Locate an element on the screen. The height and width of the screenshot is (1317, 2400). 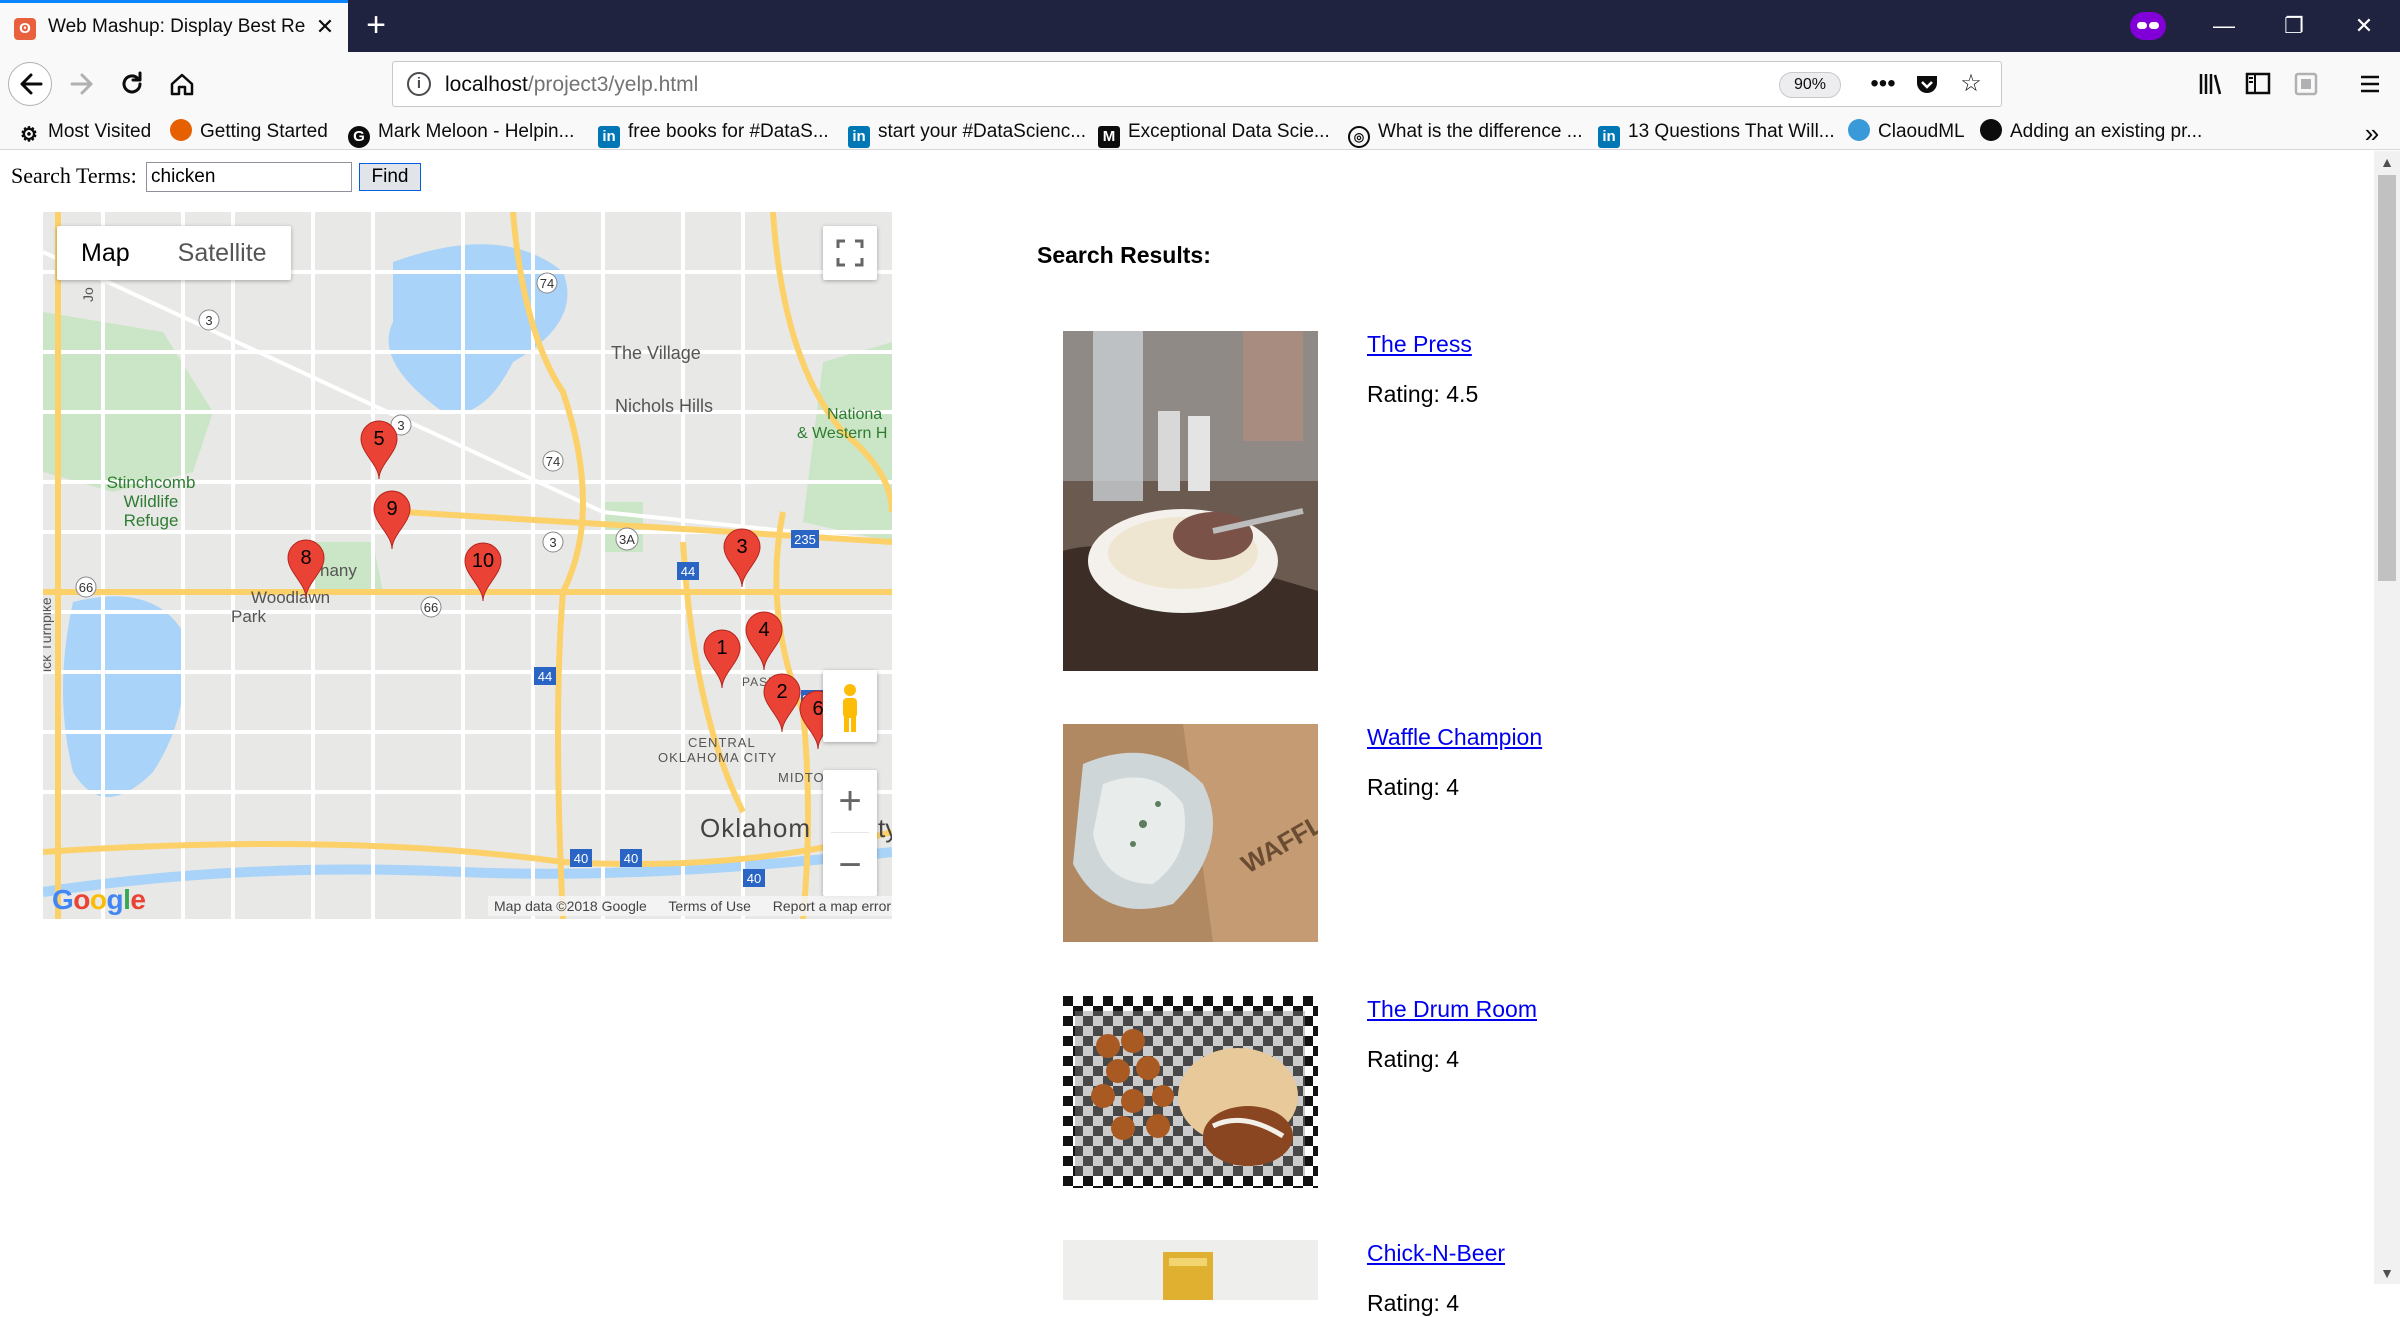
url-text: localhost/project3/yelp.html is located at coordinates (571, 85).